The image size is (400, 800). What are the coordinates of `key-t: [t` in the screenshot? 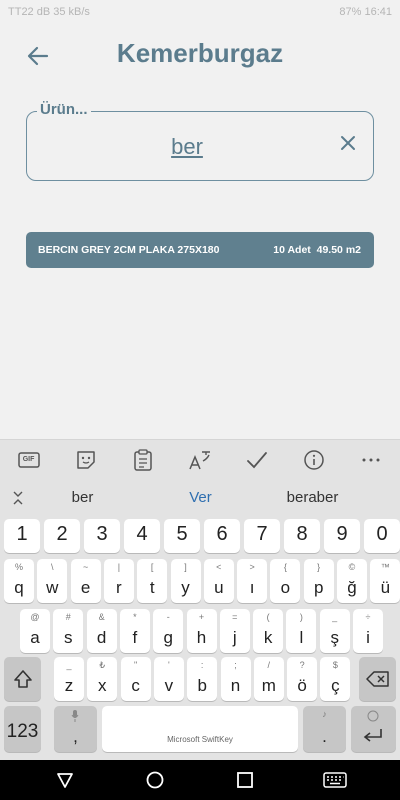 It's located at (152, 581).